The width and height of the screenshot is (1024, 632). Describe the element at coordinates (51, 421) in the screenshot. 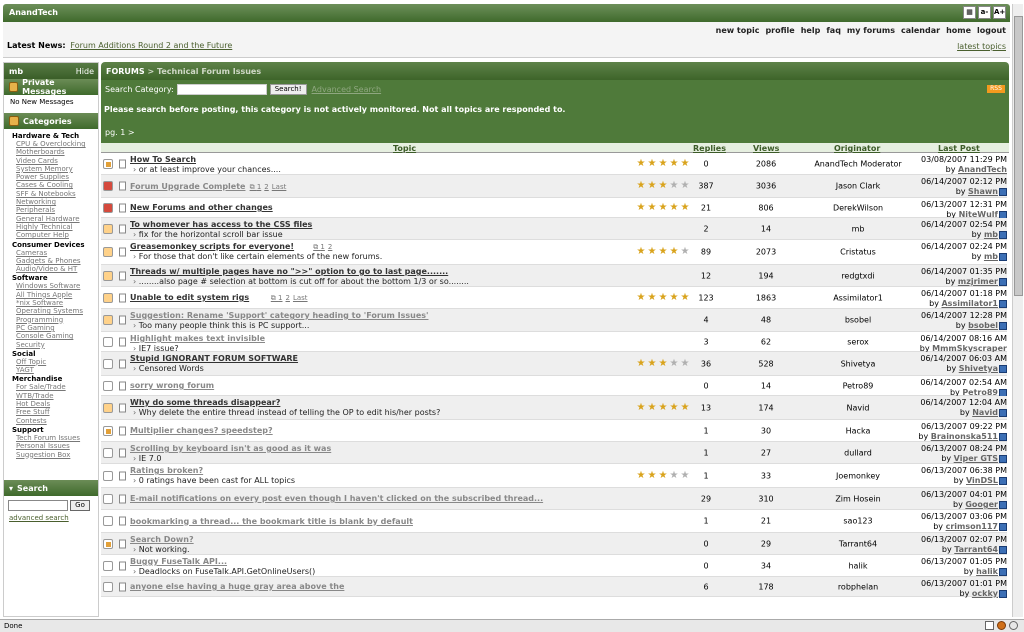

I see `category-link: Contests` at that location.